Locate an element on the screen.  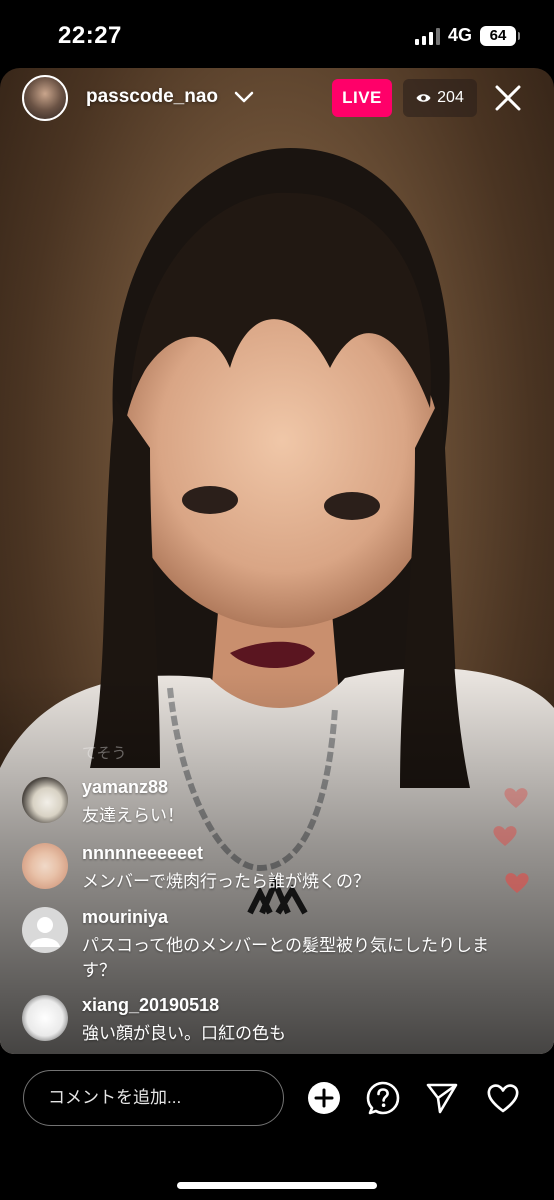
question-icon is located at coordinates (383, 1098).